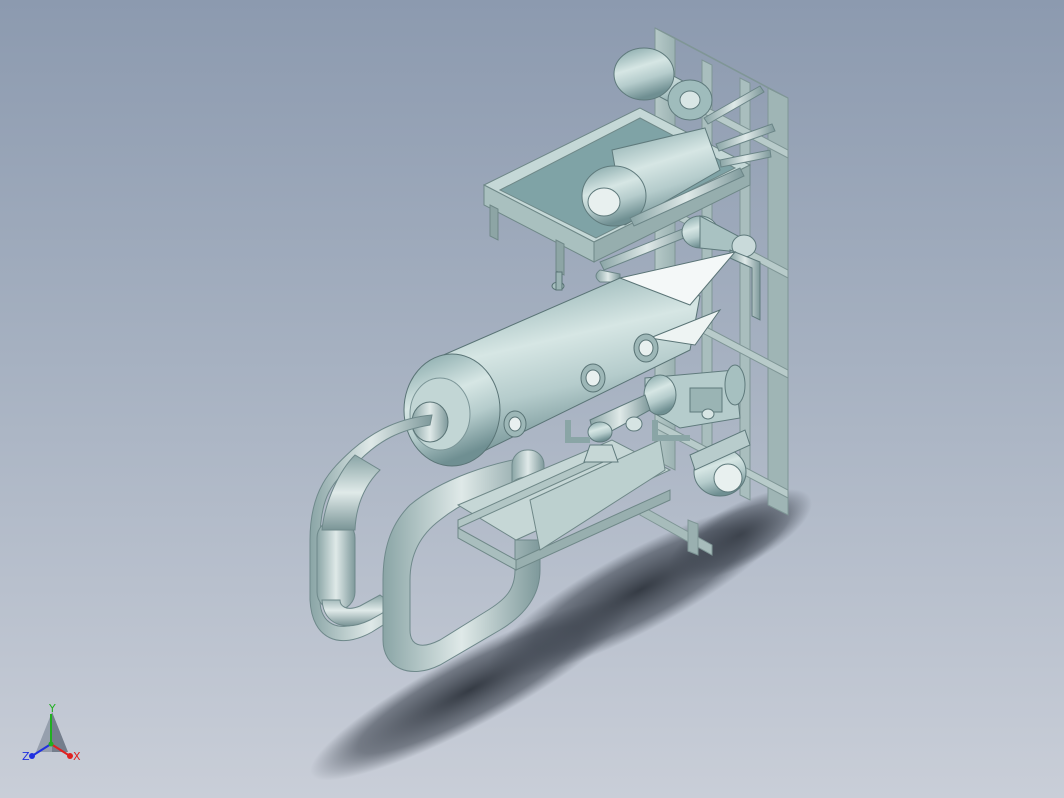  What do you see at coordinates (26, 756) in the screenshot?
I see `z-axis-label: Z` at bounding box center [26, 756].